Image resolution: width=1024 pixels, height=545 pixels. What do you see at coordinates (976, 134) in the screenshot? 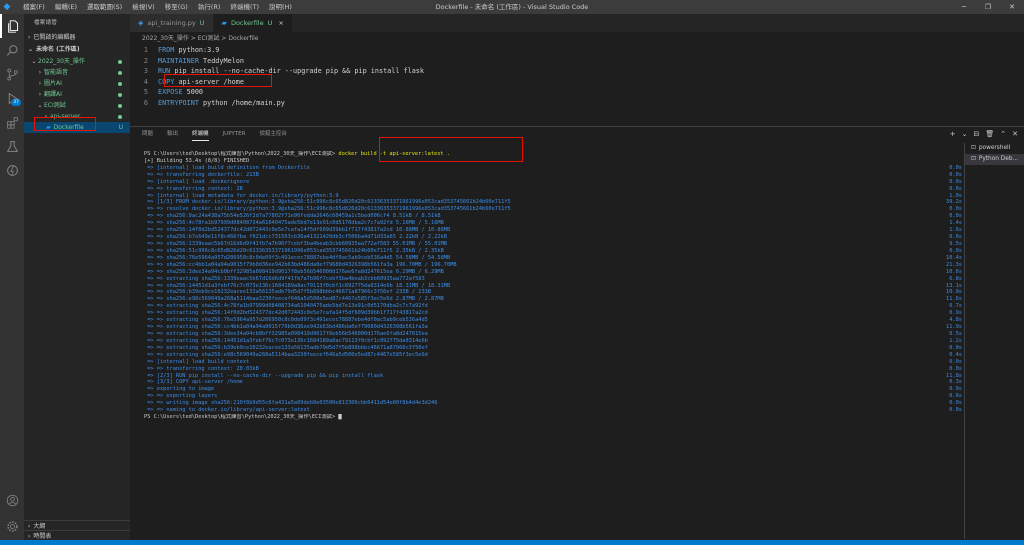
I see `split-terminal-button: ⊟` at bounding box center [976, 134].